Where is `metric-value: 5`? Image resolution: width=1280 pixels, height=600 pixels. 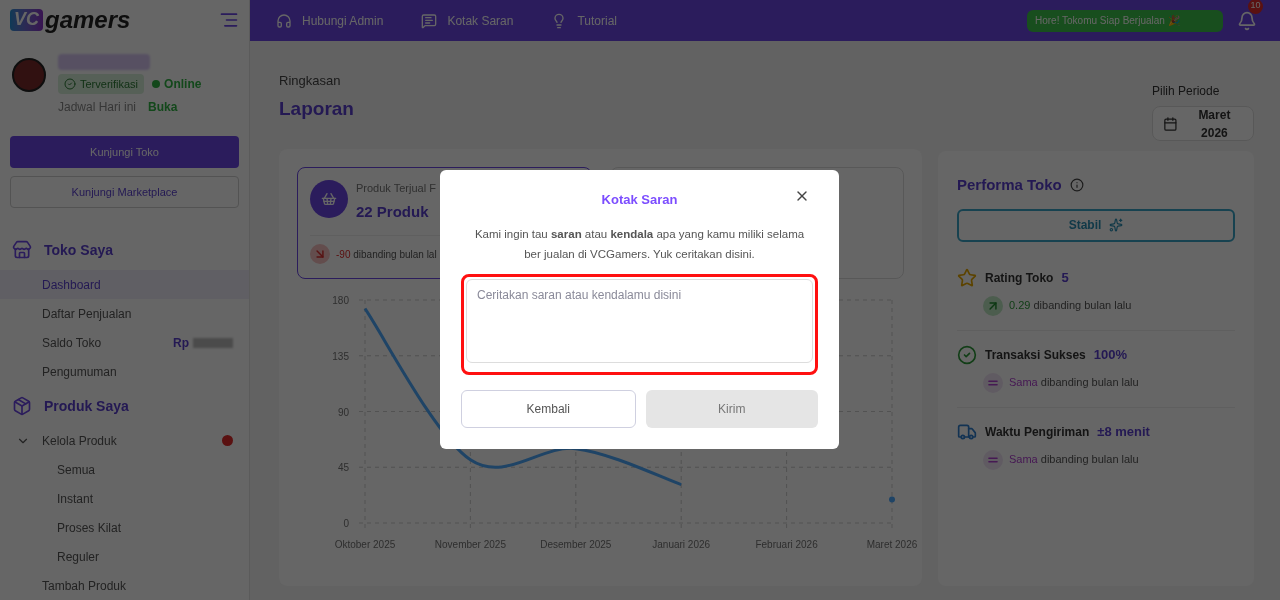
metric-value: 5 is located at coordinates (1065, 277).